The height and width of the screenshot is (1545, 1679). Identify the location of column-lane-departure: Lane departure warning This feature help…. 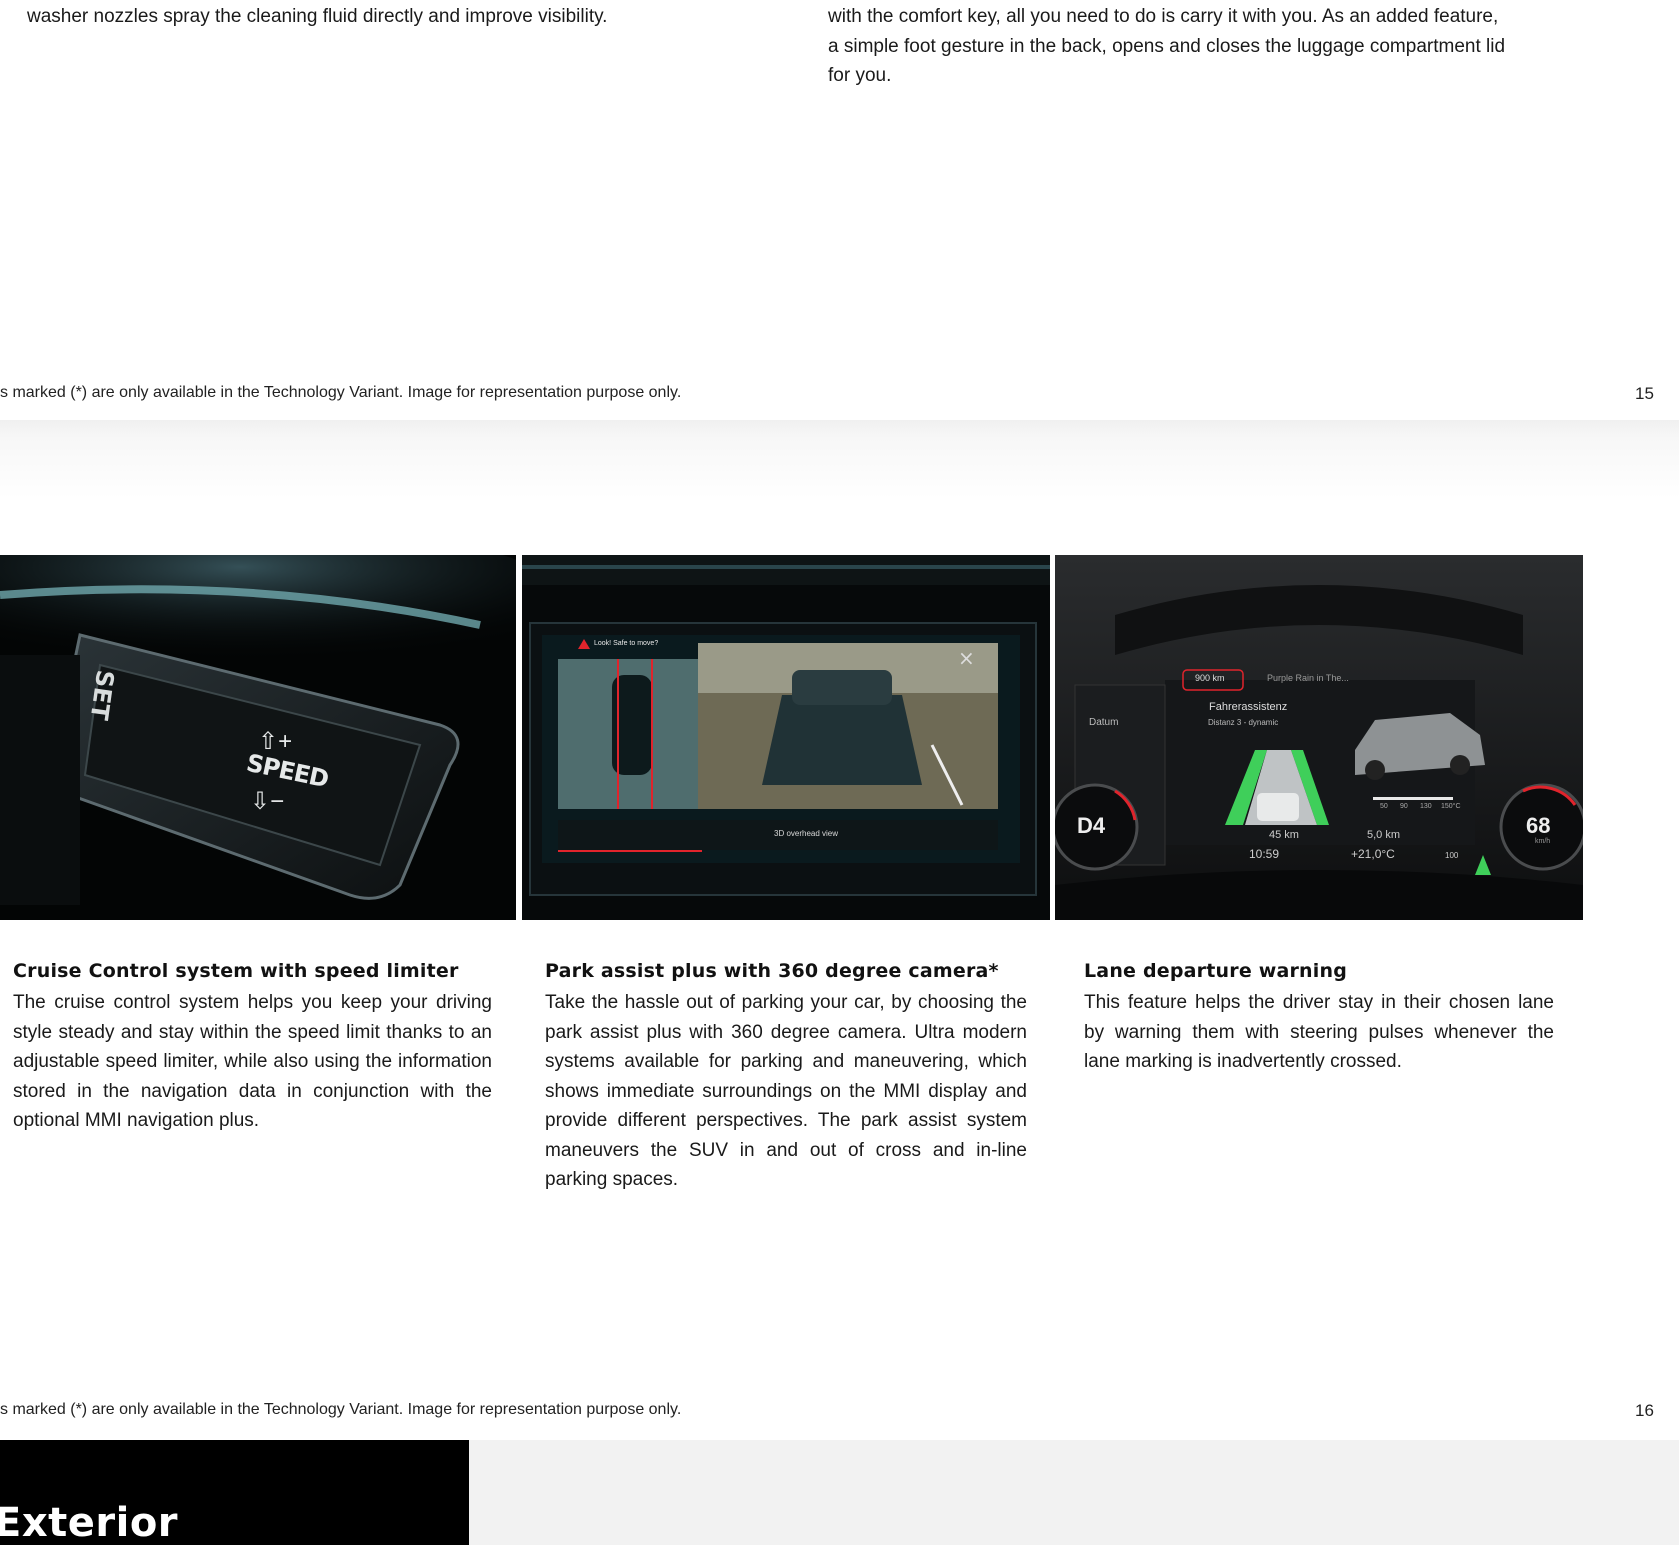
(1319, 1018).